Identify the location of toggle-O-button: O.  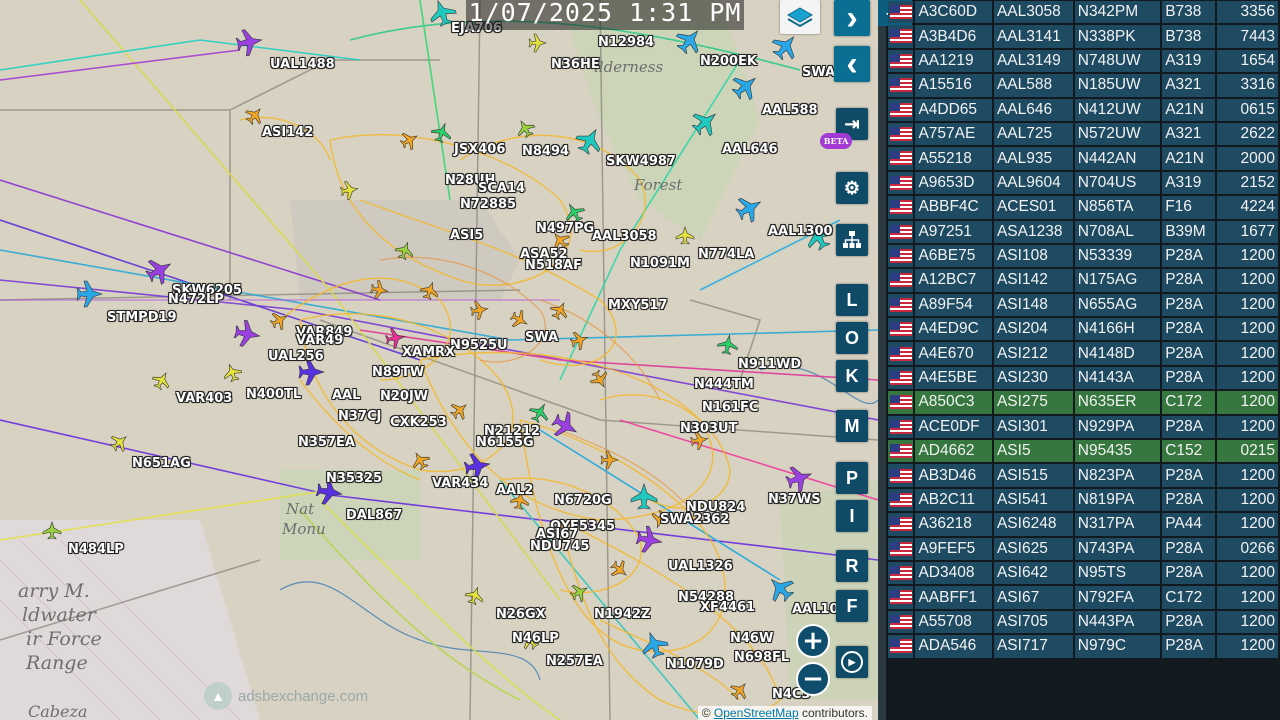
(852, 338).